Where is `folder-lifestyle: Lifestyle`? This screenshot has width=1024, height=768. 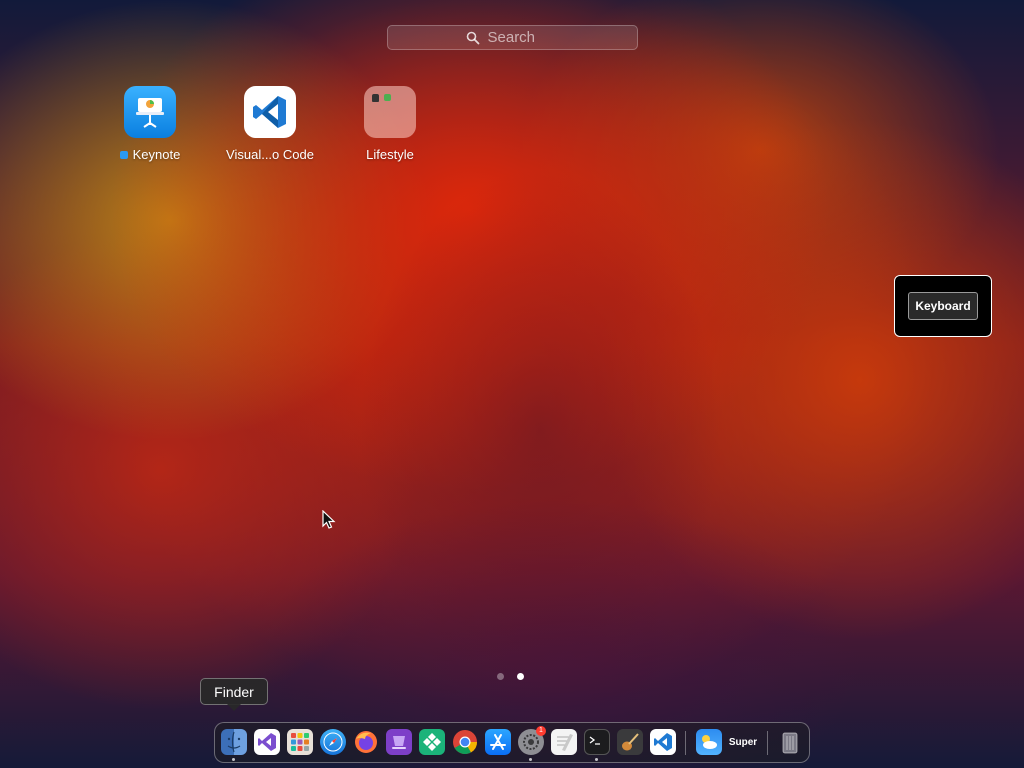 folder-lifestyle: Lifestyle is located at coordinates (390, 124).